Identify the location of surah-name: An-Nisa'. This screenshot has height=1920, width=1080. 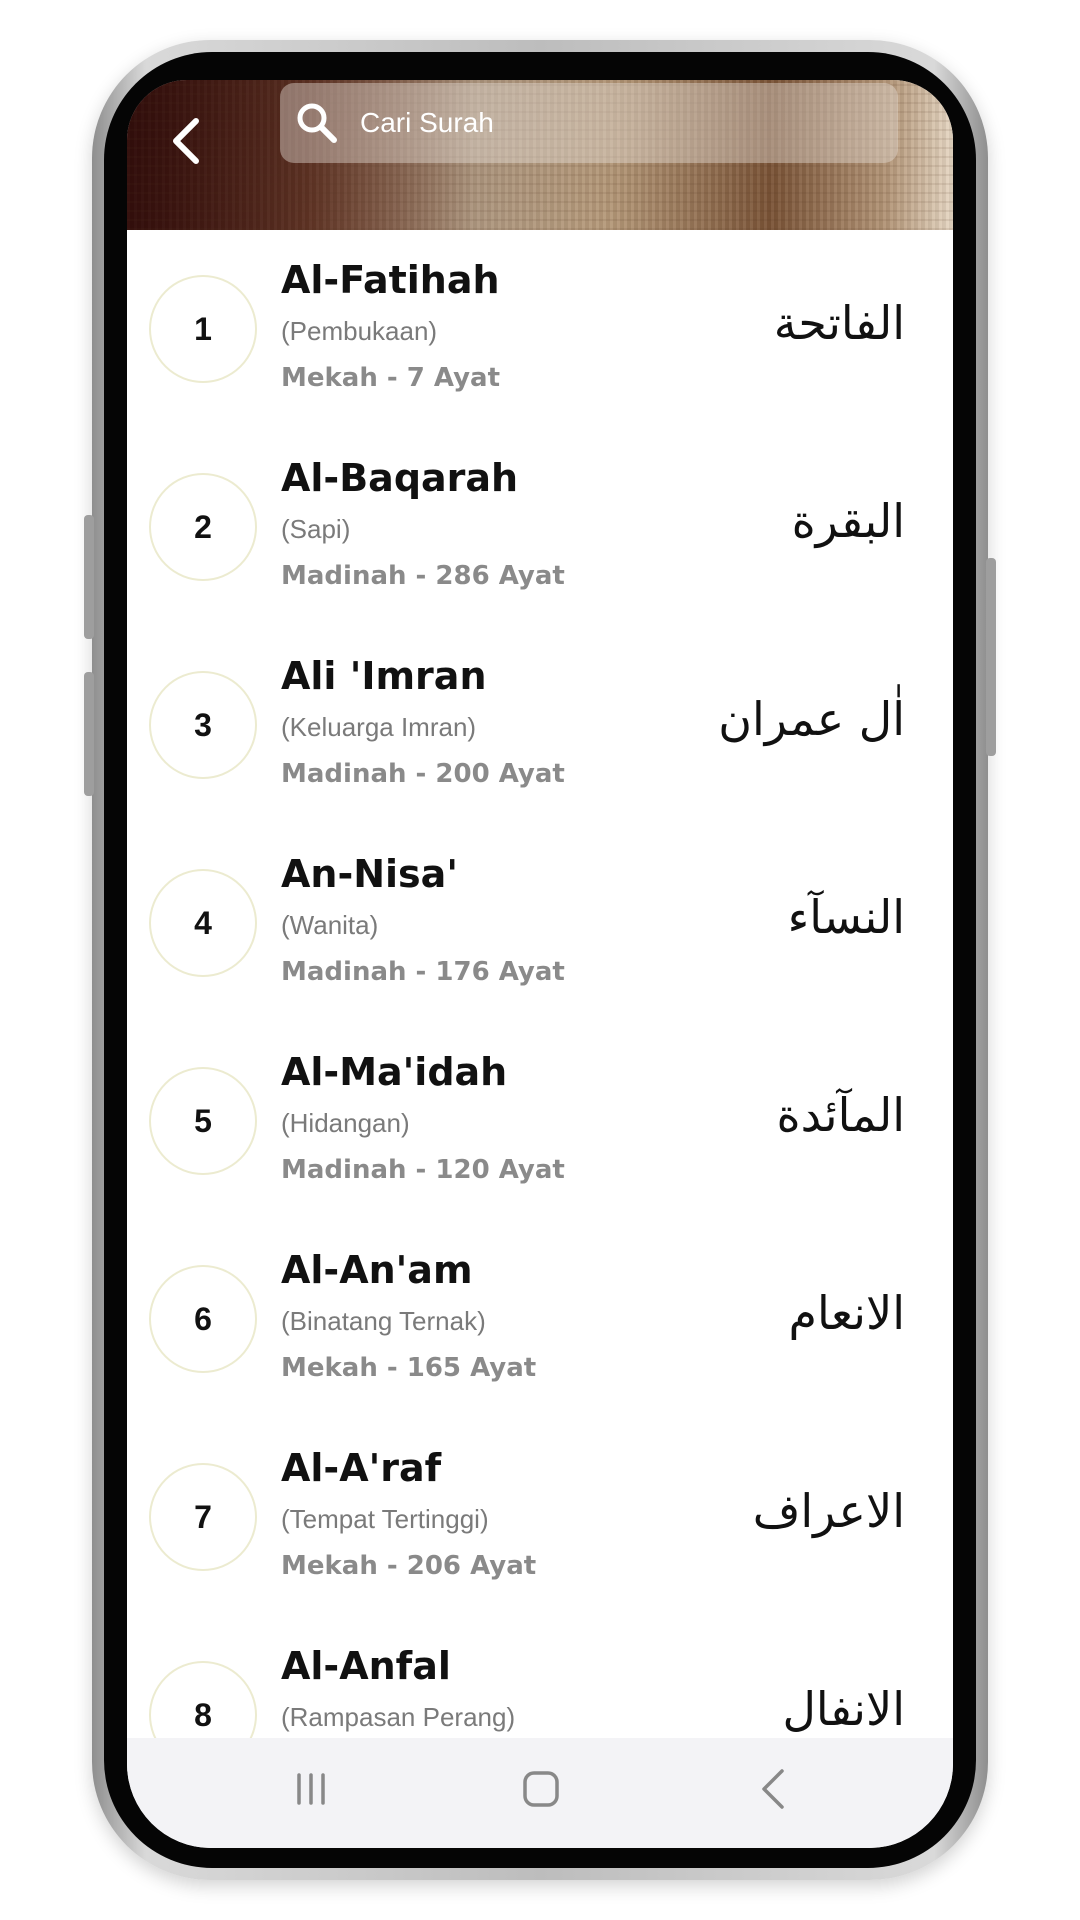
(369, 874).